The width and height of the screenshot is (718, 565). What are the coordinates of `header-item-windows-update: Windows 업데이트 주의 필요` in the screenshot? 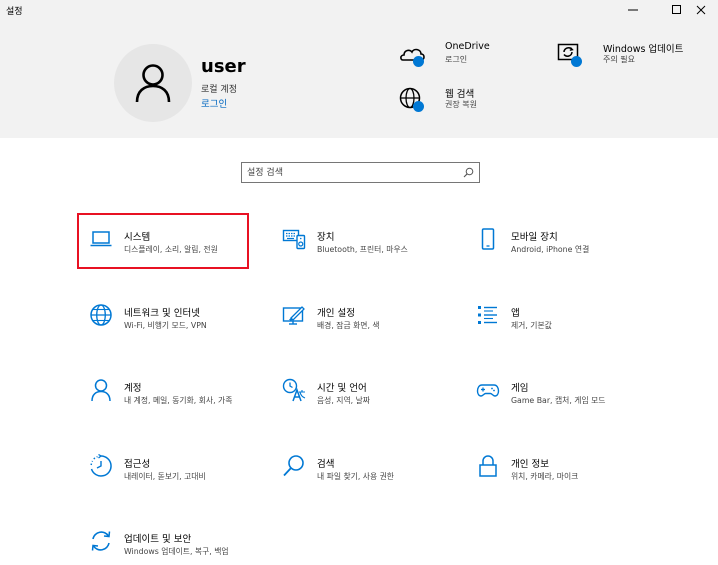 It's located at (632, 56).